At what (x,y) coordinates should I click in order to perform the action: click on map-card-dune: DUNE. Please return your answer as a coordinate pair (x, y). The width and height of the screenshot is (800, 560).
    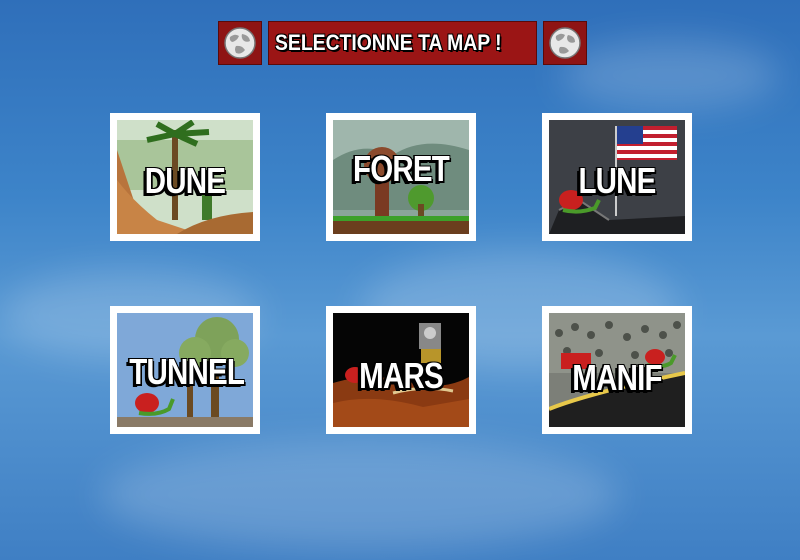
    Looking at the image, I should click on (185, 177).